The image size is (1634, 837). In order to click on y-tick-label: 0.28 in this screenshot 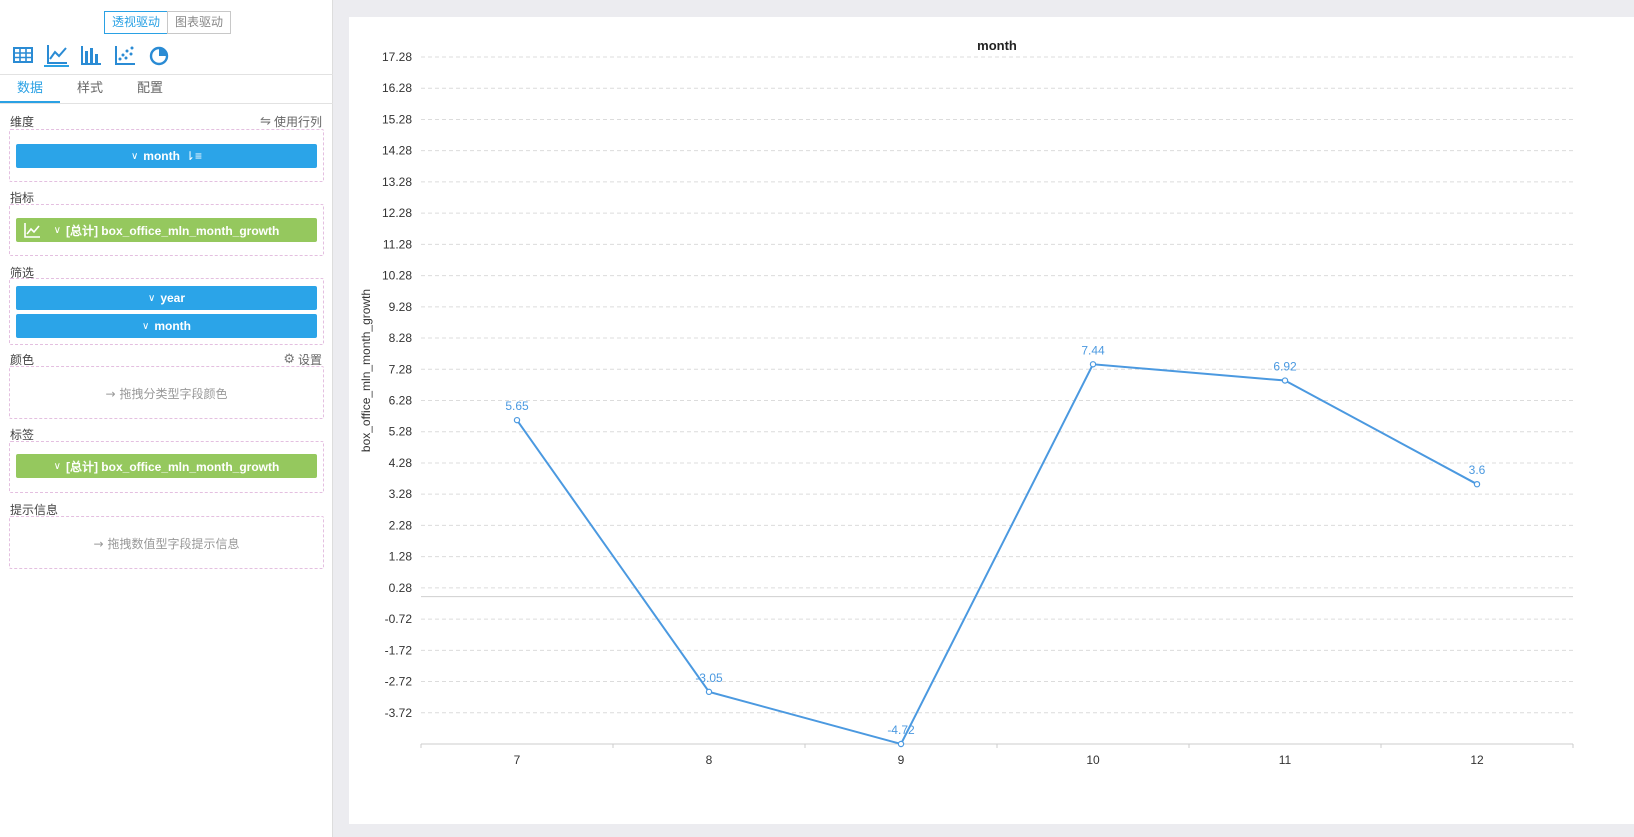, I will do `click(401, 588)`.